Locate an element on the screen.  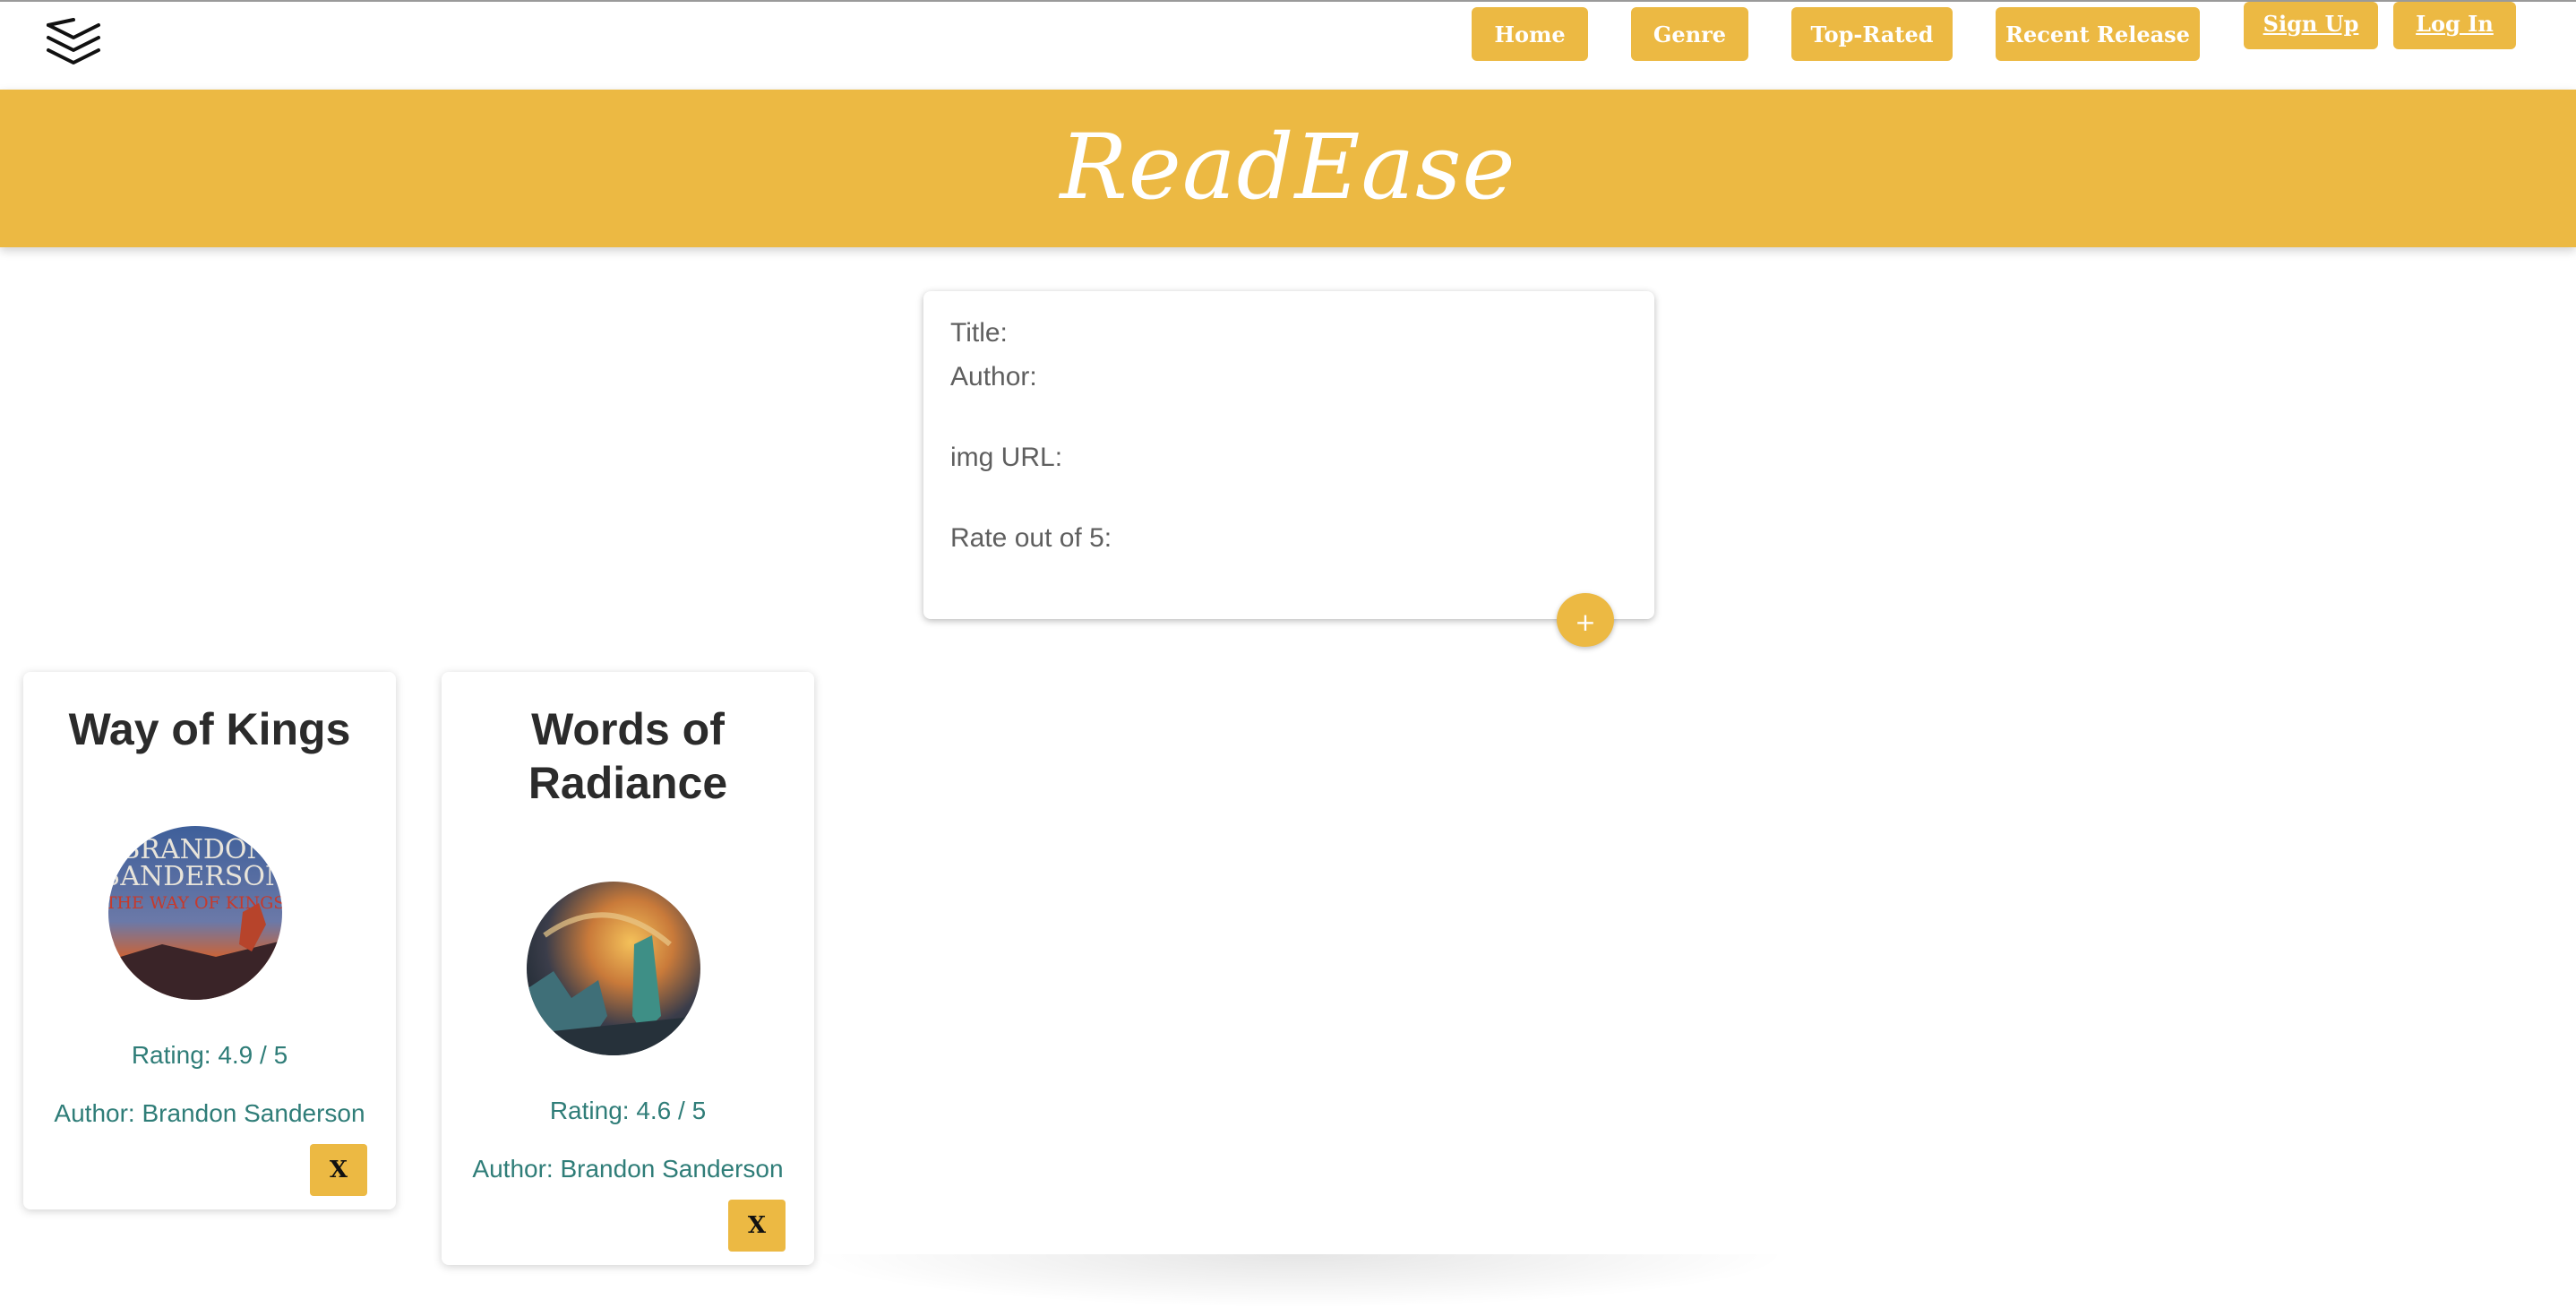
rating-field-label: Rate out of 5: is located at coordinates (1031, 538).